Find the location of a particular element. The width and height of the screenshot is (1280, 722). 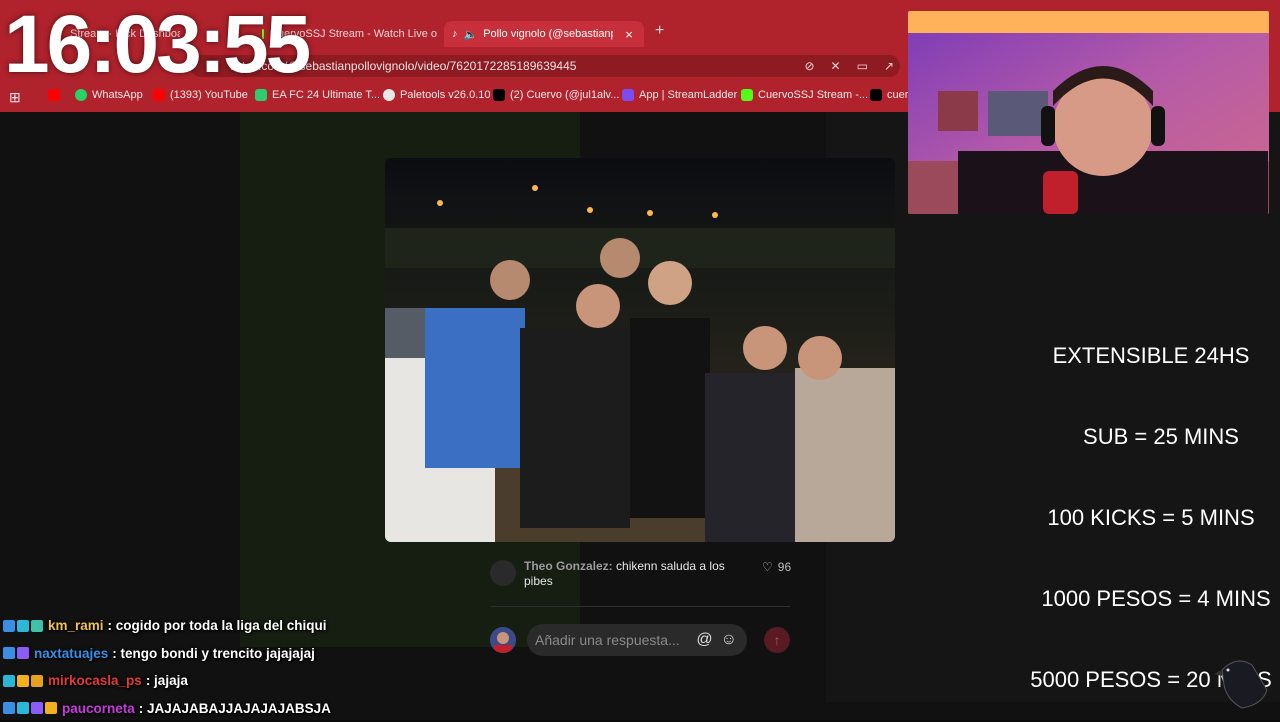

whatsapp-icon is located at coordinates (81, 95).